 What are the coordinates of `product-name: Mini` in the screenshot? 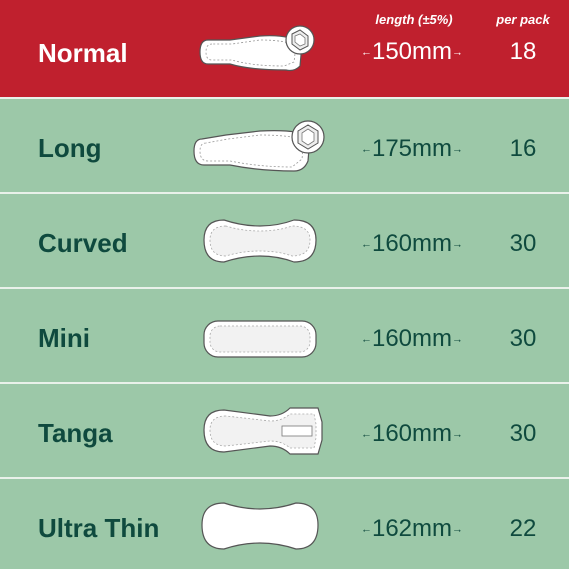 It's located at (64, 338).